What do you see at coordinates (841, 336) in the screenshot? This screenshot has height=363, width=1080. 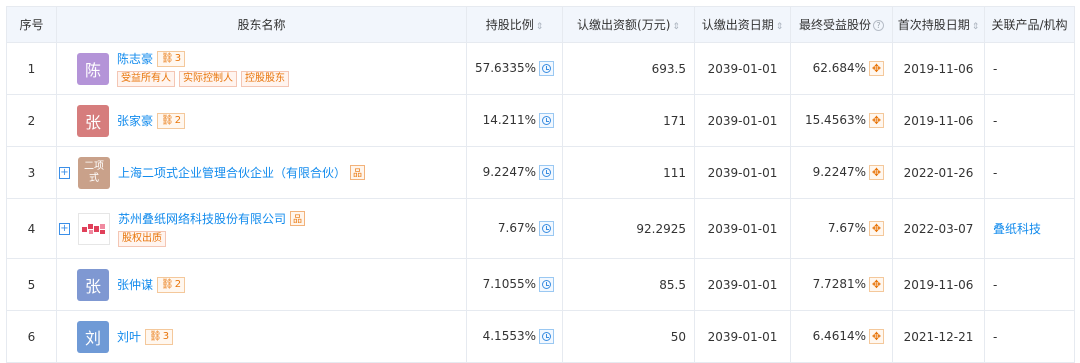 I see `ultimate-cell: 6.4614% ✥` at bounding box center [841, 336].